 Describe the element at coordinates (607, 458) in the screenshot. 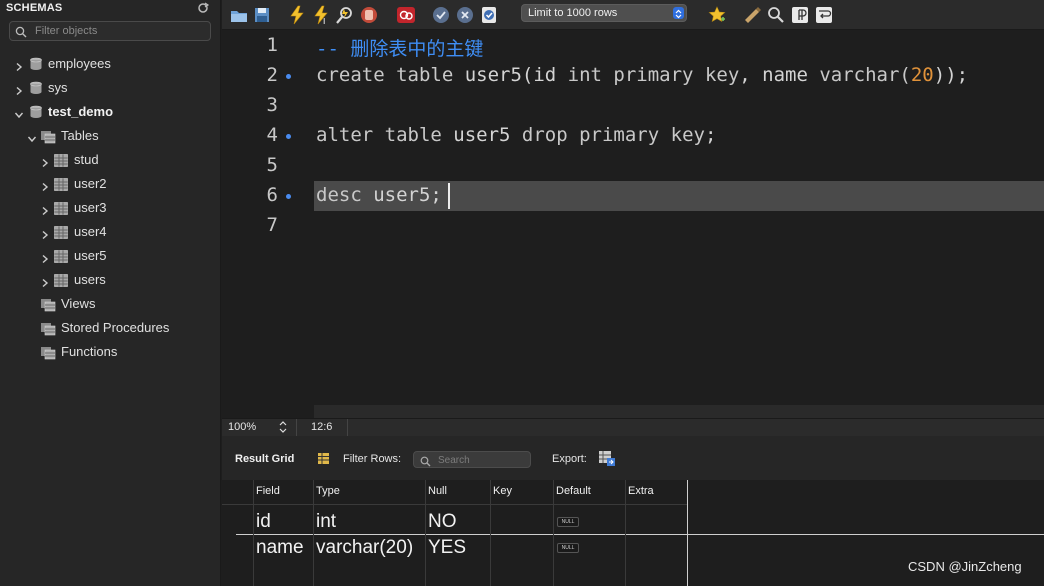

I see `export-icon` at that location.